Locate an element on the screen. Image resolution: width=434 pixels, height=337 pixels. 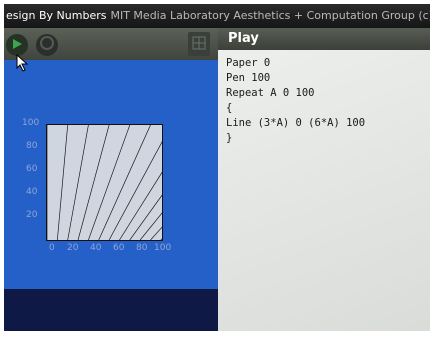
x-tick-label: 100 is located at coordinates (163, 248).